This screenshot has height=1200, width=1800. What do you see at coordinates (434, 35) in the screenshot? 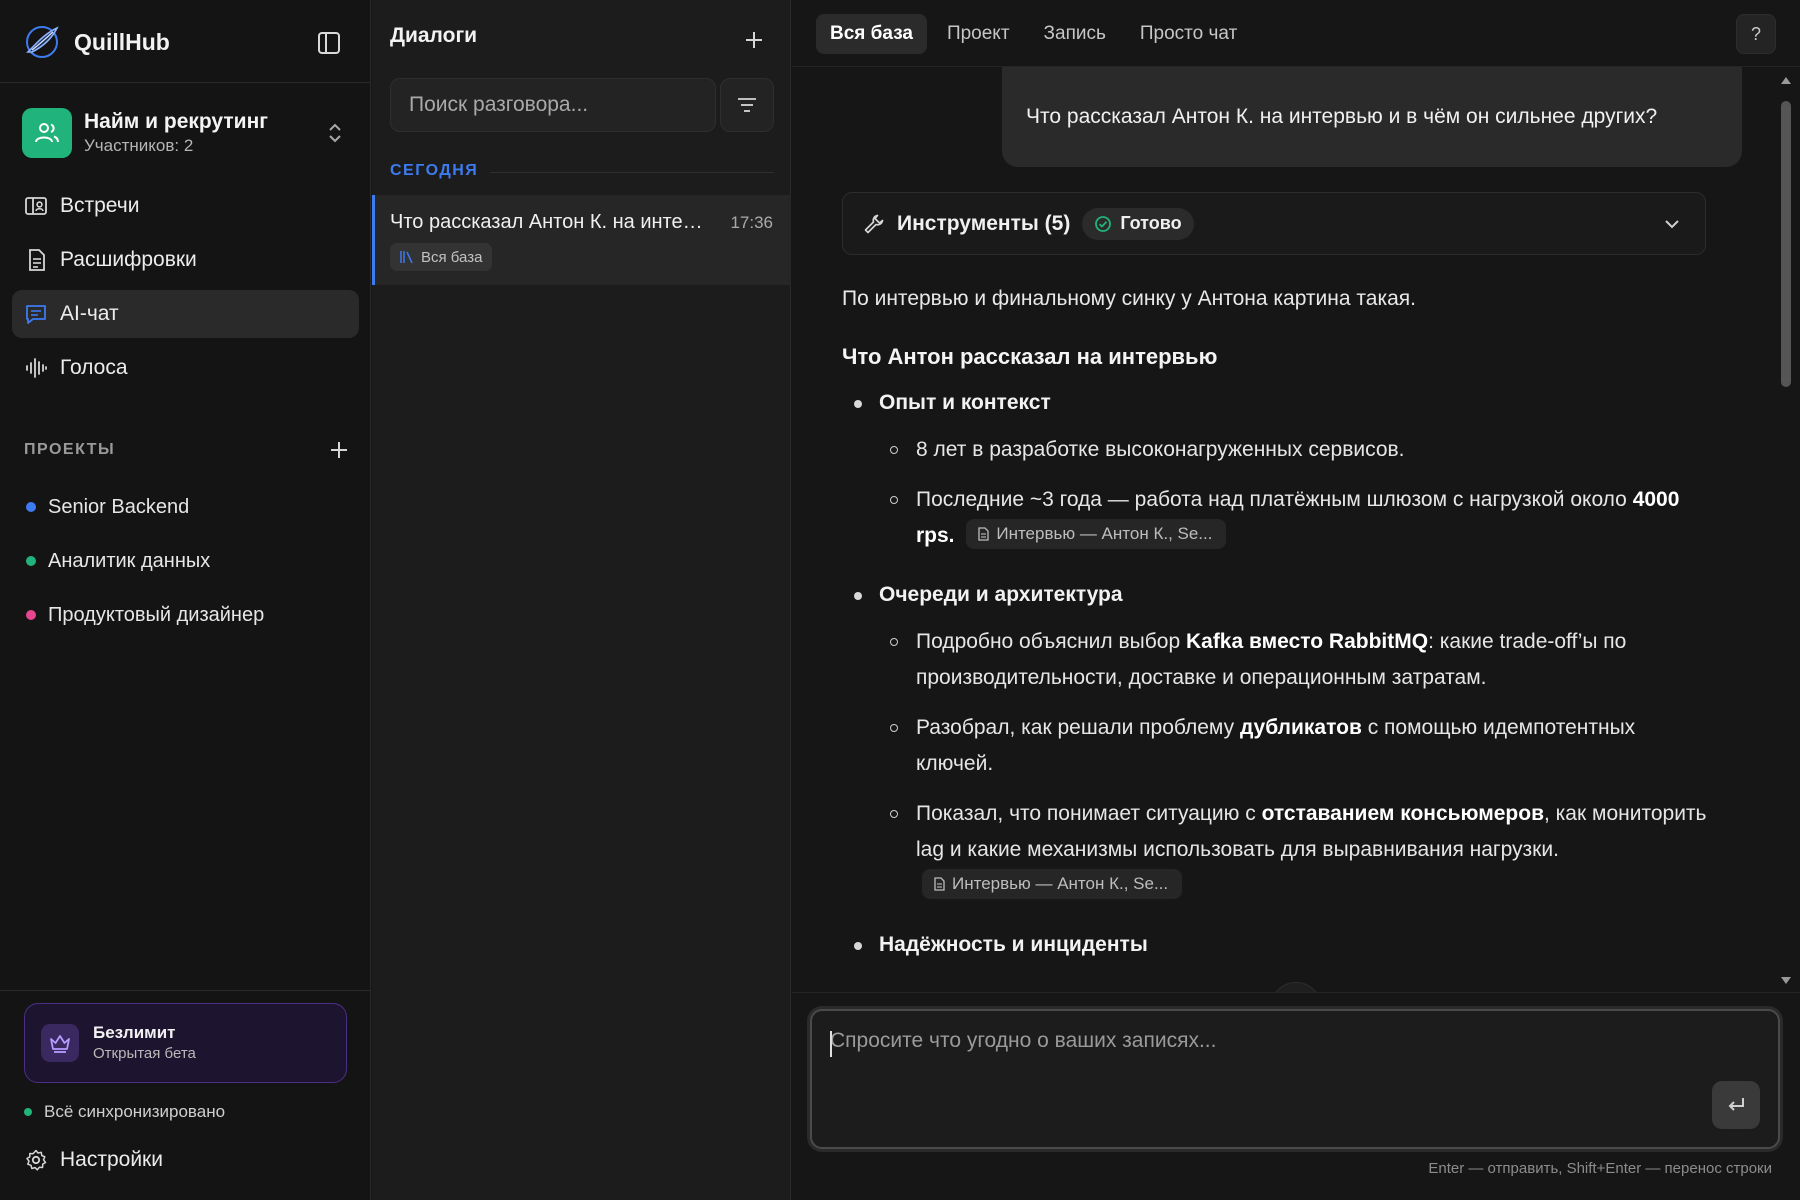
I see `dialogs-title: Диалоги` at bounding box center [434, 35].